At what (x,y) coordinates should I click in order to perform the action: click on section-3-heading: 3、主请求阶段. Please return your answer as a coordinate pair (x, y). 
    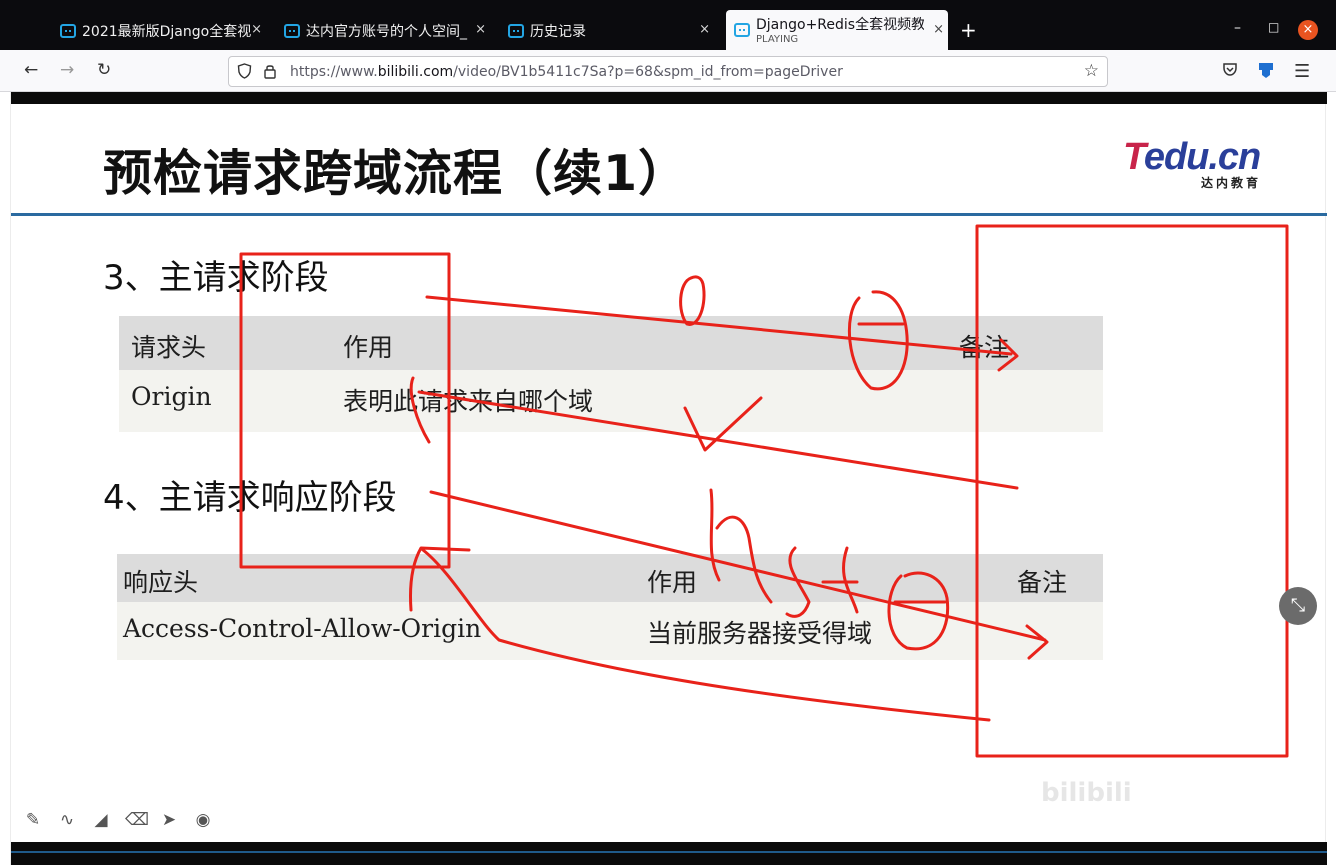
    Looking at the image, I should click on (216, 278).